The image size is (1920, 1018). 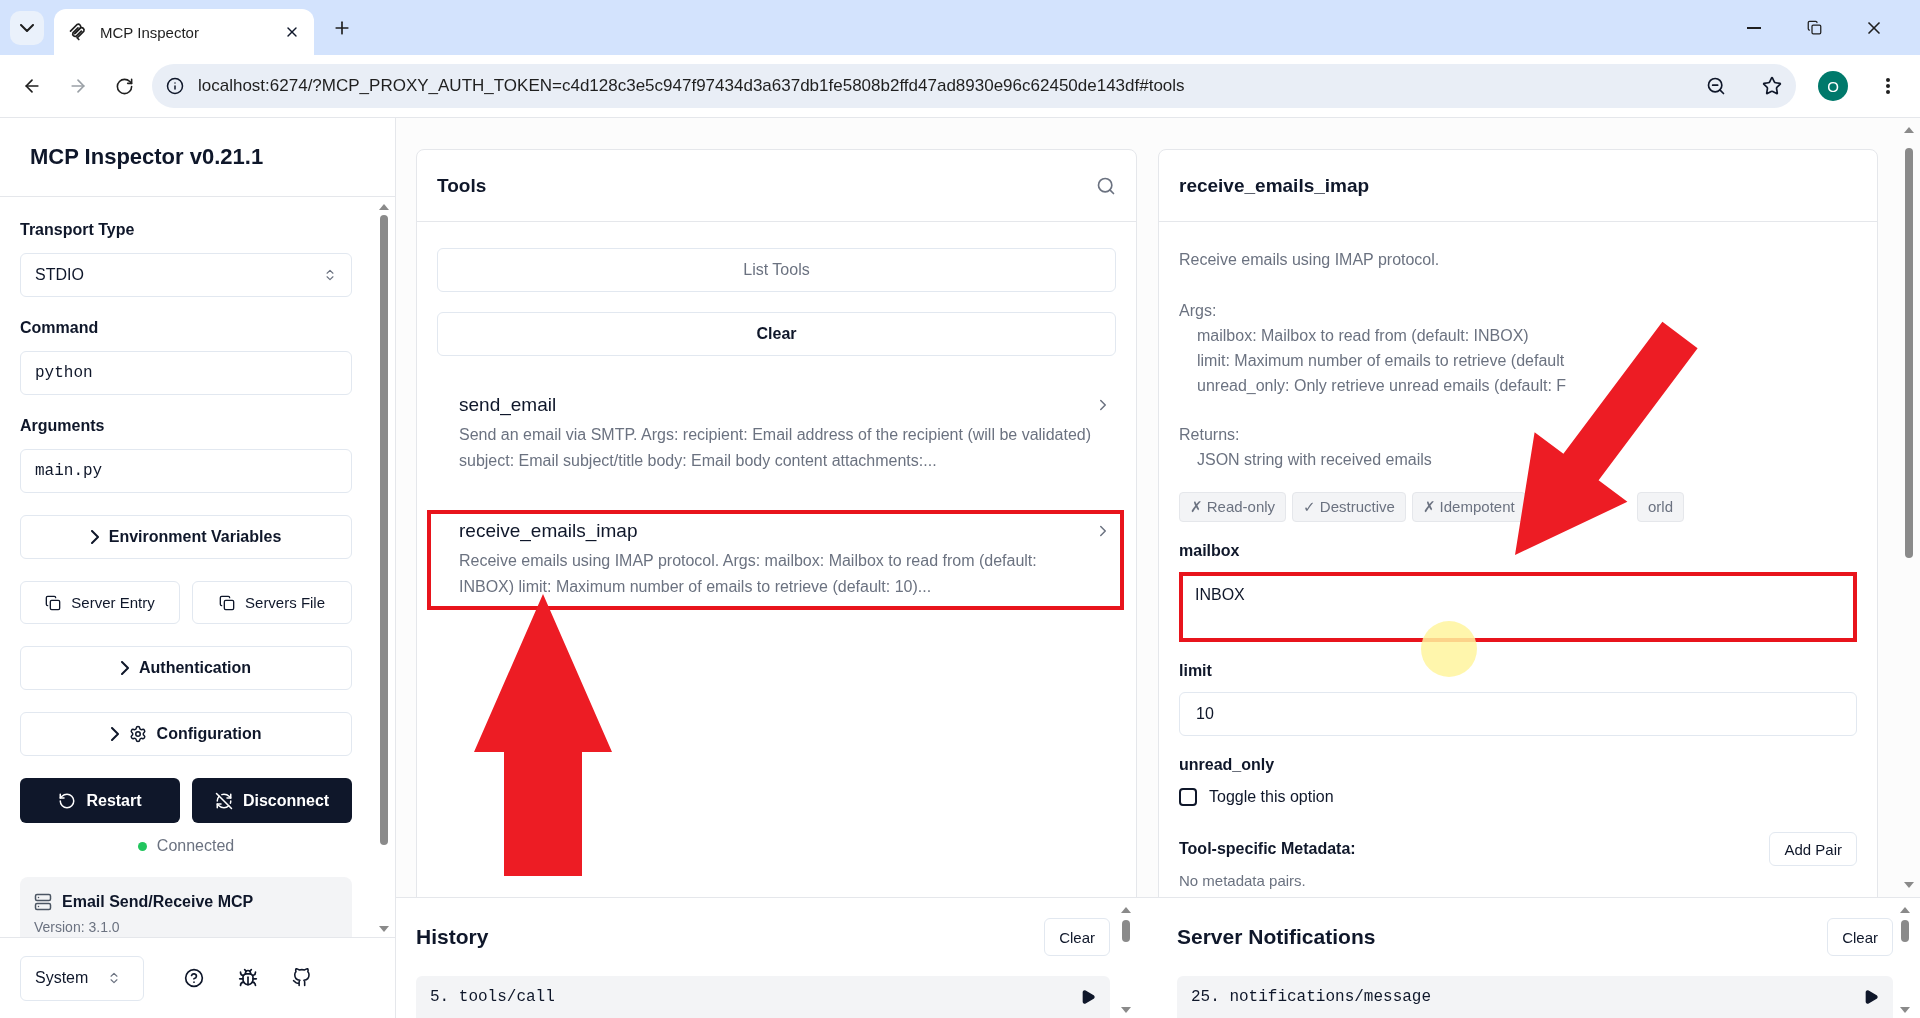 I want to click on annotation-badge: ✗ Read-only, so click(x=1233, y=507).